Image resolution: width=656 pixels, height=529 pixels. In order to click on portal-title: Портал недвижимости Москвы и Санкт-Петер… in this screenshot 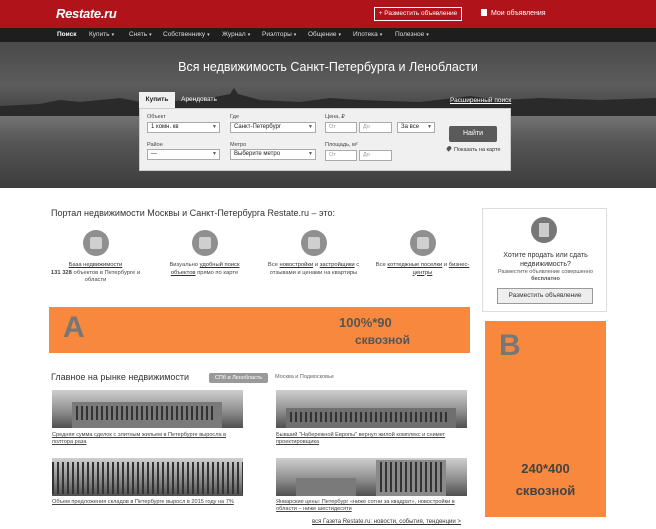, I will do `click(193, 213)`.